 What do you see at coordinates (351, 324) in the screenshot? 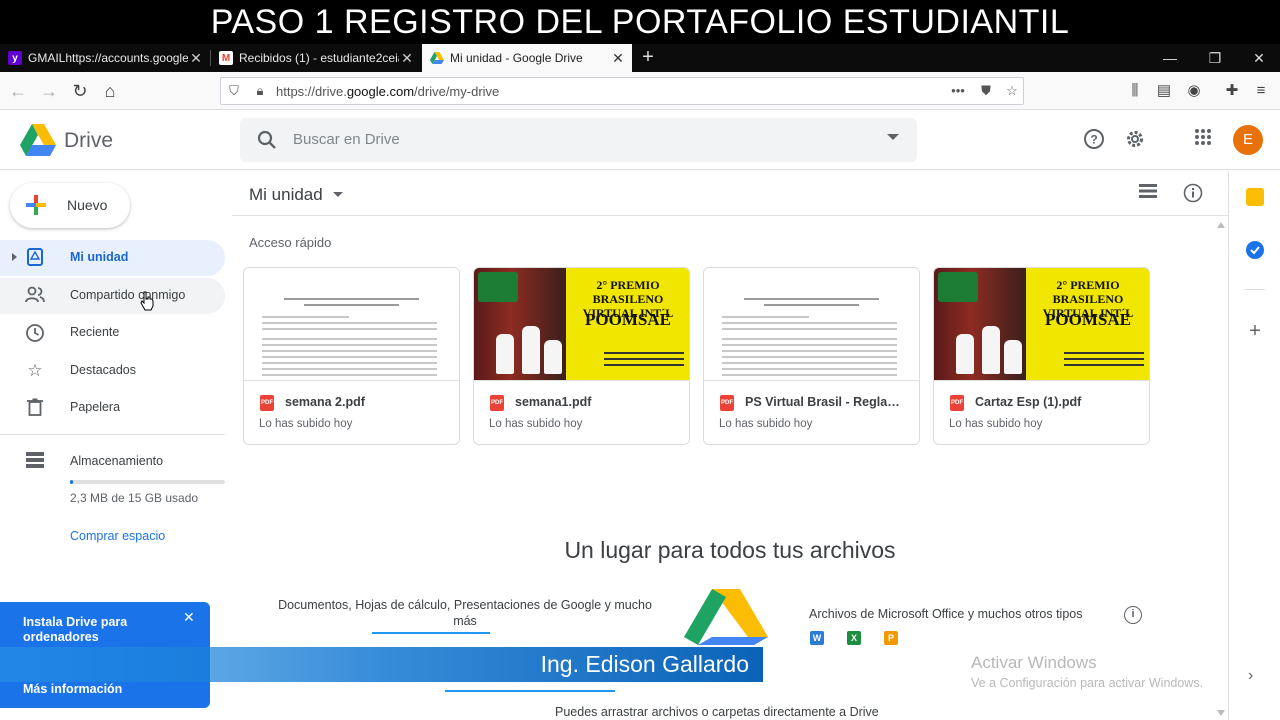
I see `file-thumbnail` at bounding box center [351, 324].